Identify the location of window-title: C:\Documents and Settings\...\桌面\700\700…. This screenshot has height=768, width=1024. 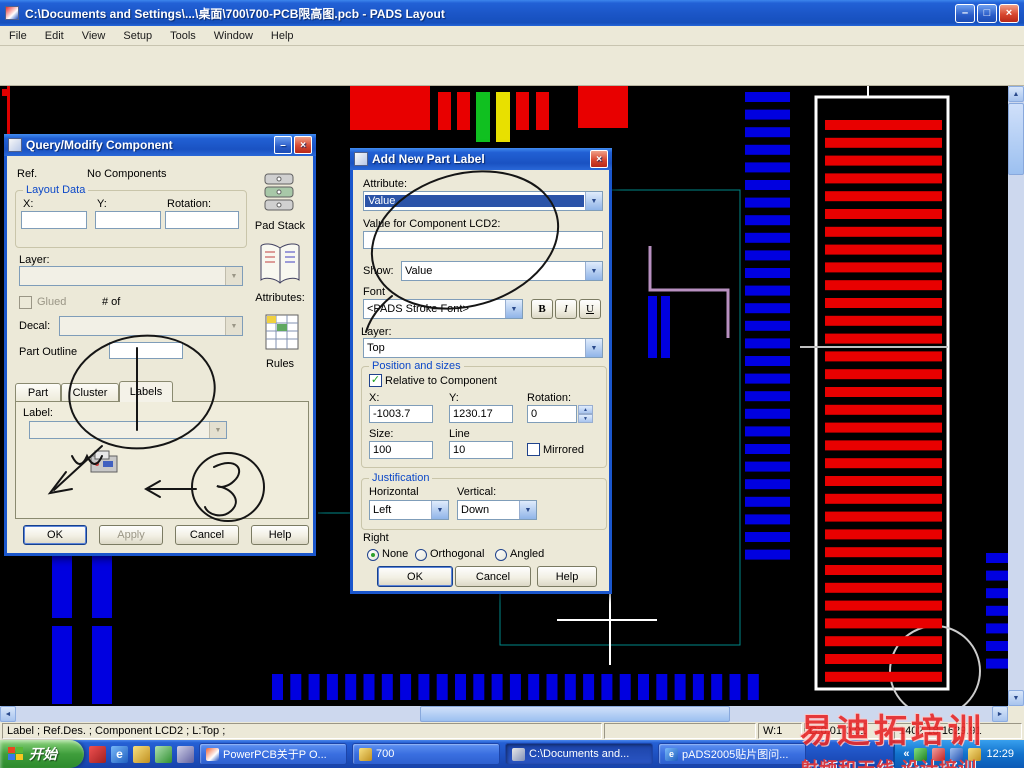
(235, 13).